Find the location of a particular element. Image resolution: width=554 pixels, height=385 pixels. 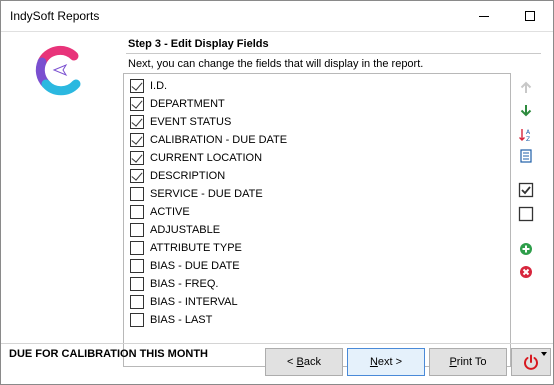

field-row: BIAS - LAST is located at coordinates (171, 320).